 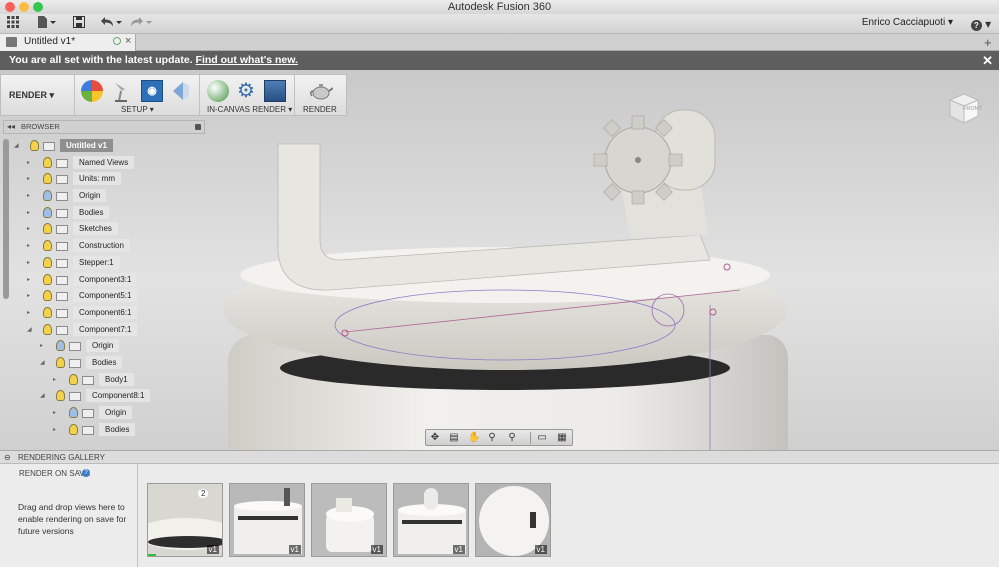 What do you see at coordinates (108, 264) in the screenshot?
I see `browser-tree-item: ▸ Stepper:1` at bounding box center [108, 264].